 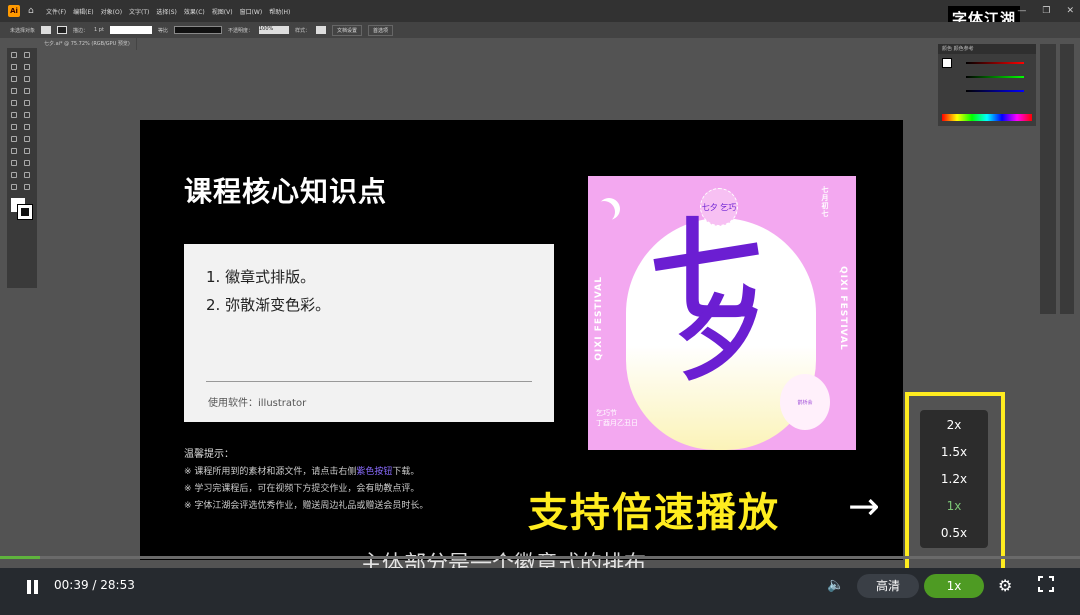 What do you see at coordinates (139, 12) in the screenshot?
I see `menu-type: 文字(T)` at bounding box center [139, 12].